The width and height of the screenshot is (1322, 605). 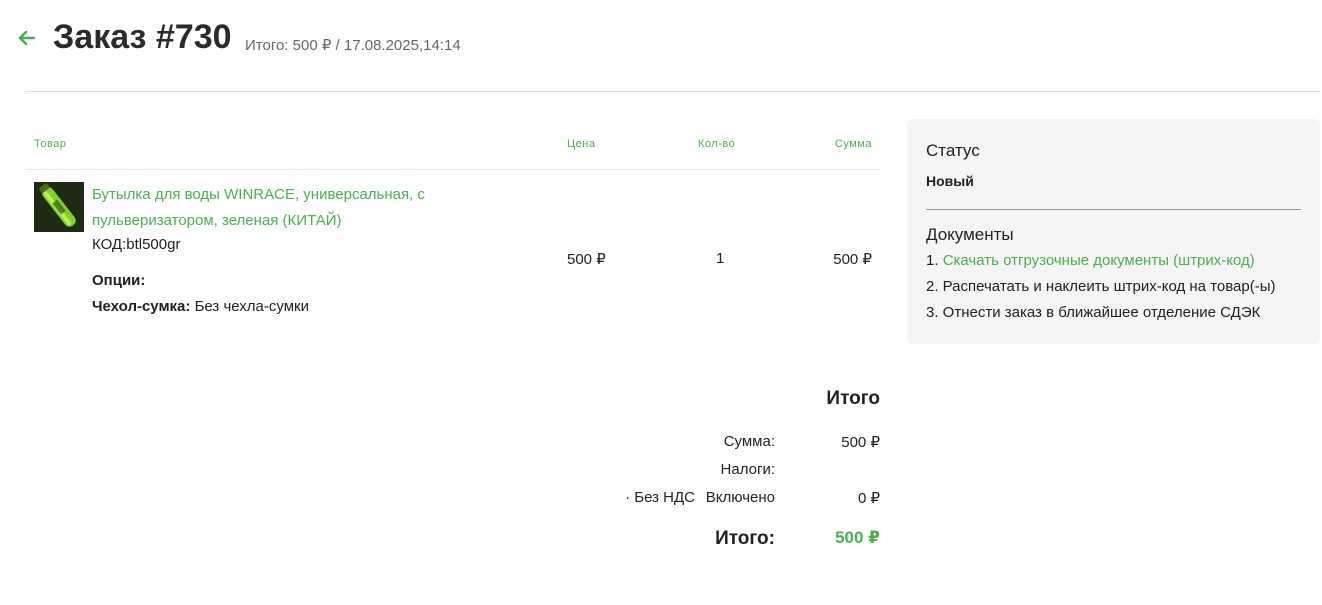 What do you see at coordinates (136, 244) in the screenshot?
I see `product-code: КОД:btl500gr` at bounding box center [136, 244].